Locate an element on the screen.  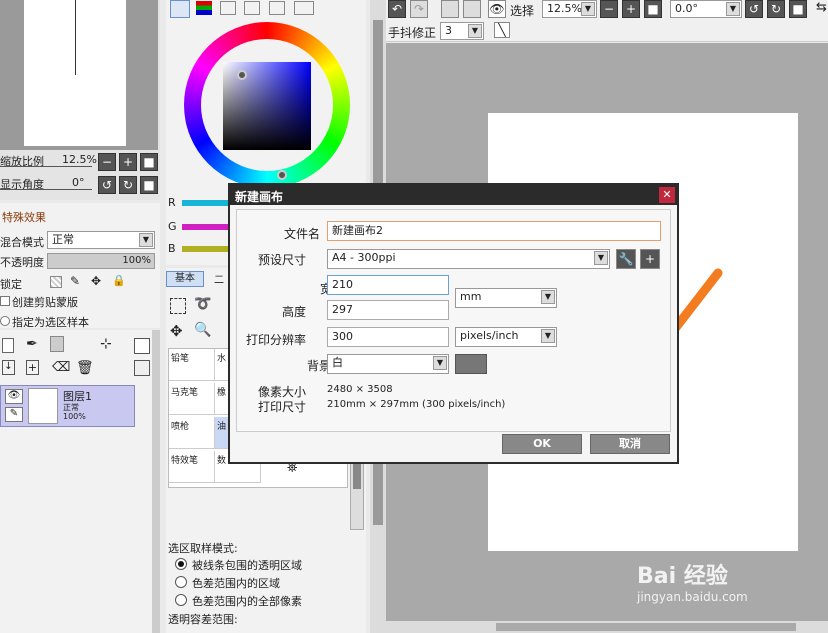
filename-input: 新建画布2 is located at coordinates (494, 231).